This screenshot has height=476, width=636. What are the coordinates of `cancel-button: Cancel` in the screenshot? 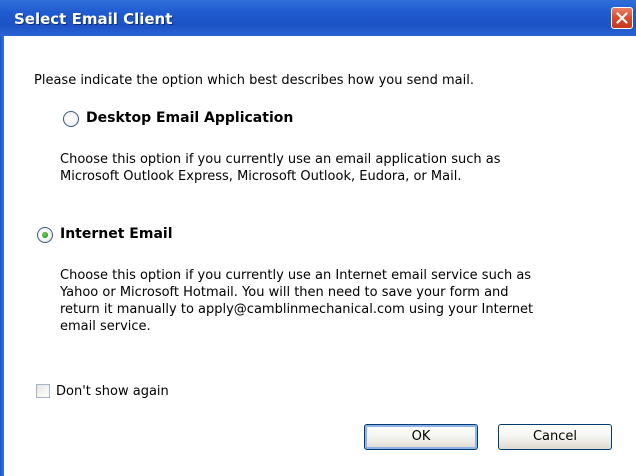 It's located at (555, 437).